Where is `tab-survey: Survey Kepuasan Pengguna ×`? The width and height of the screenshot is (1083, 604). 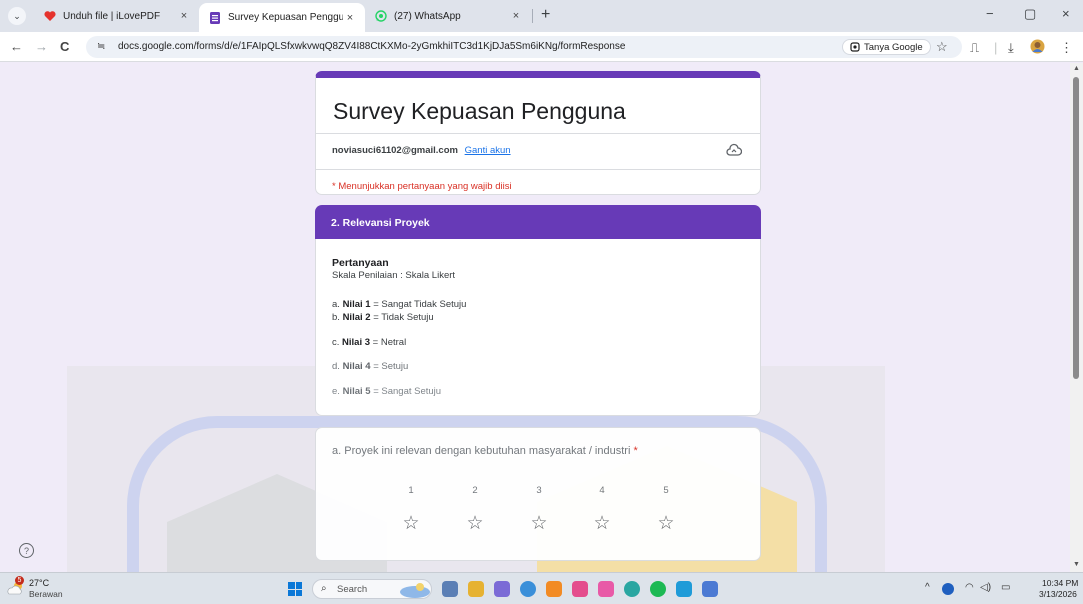 tab-survey: Survey Kepuasan Pengguna × is located at coordinates (282, 17).